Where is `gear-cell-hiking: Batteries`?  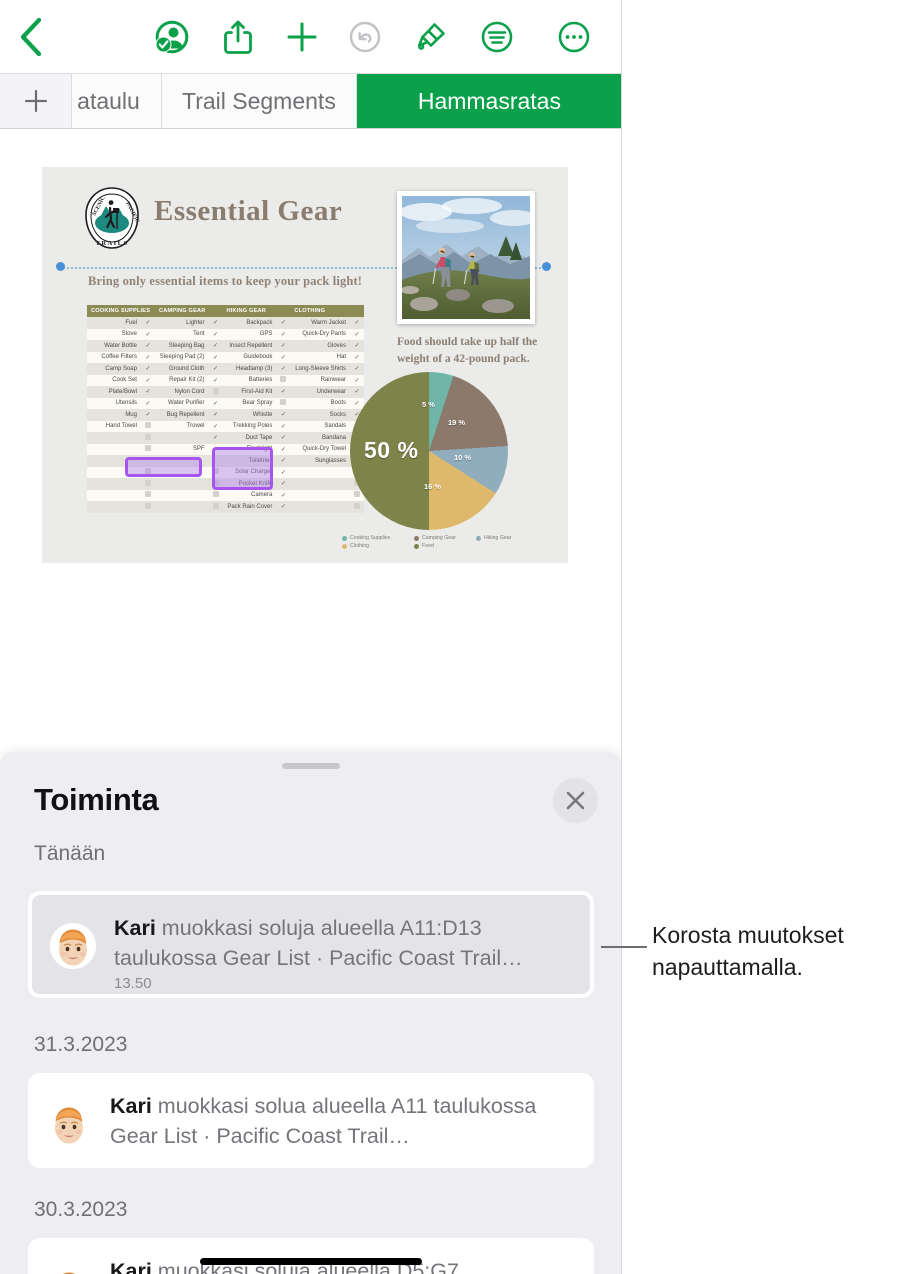
gear-cell-hiking: Batteries is located at coordinates (250, 381).